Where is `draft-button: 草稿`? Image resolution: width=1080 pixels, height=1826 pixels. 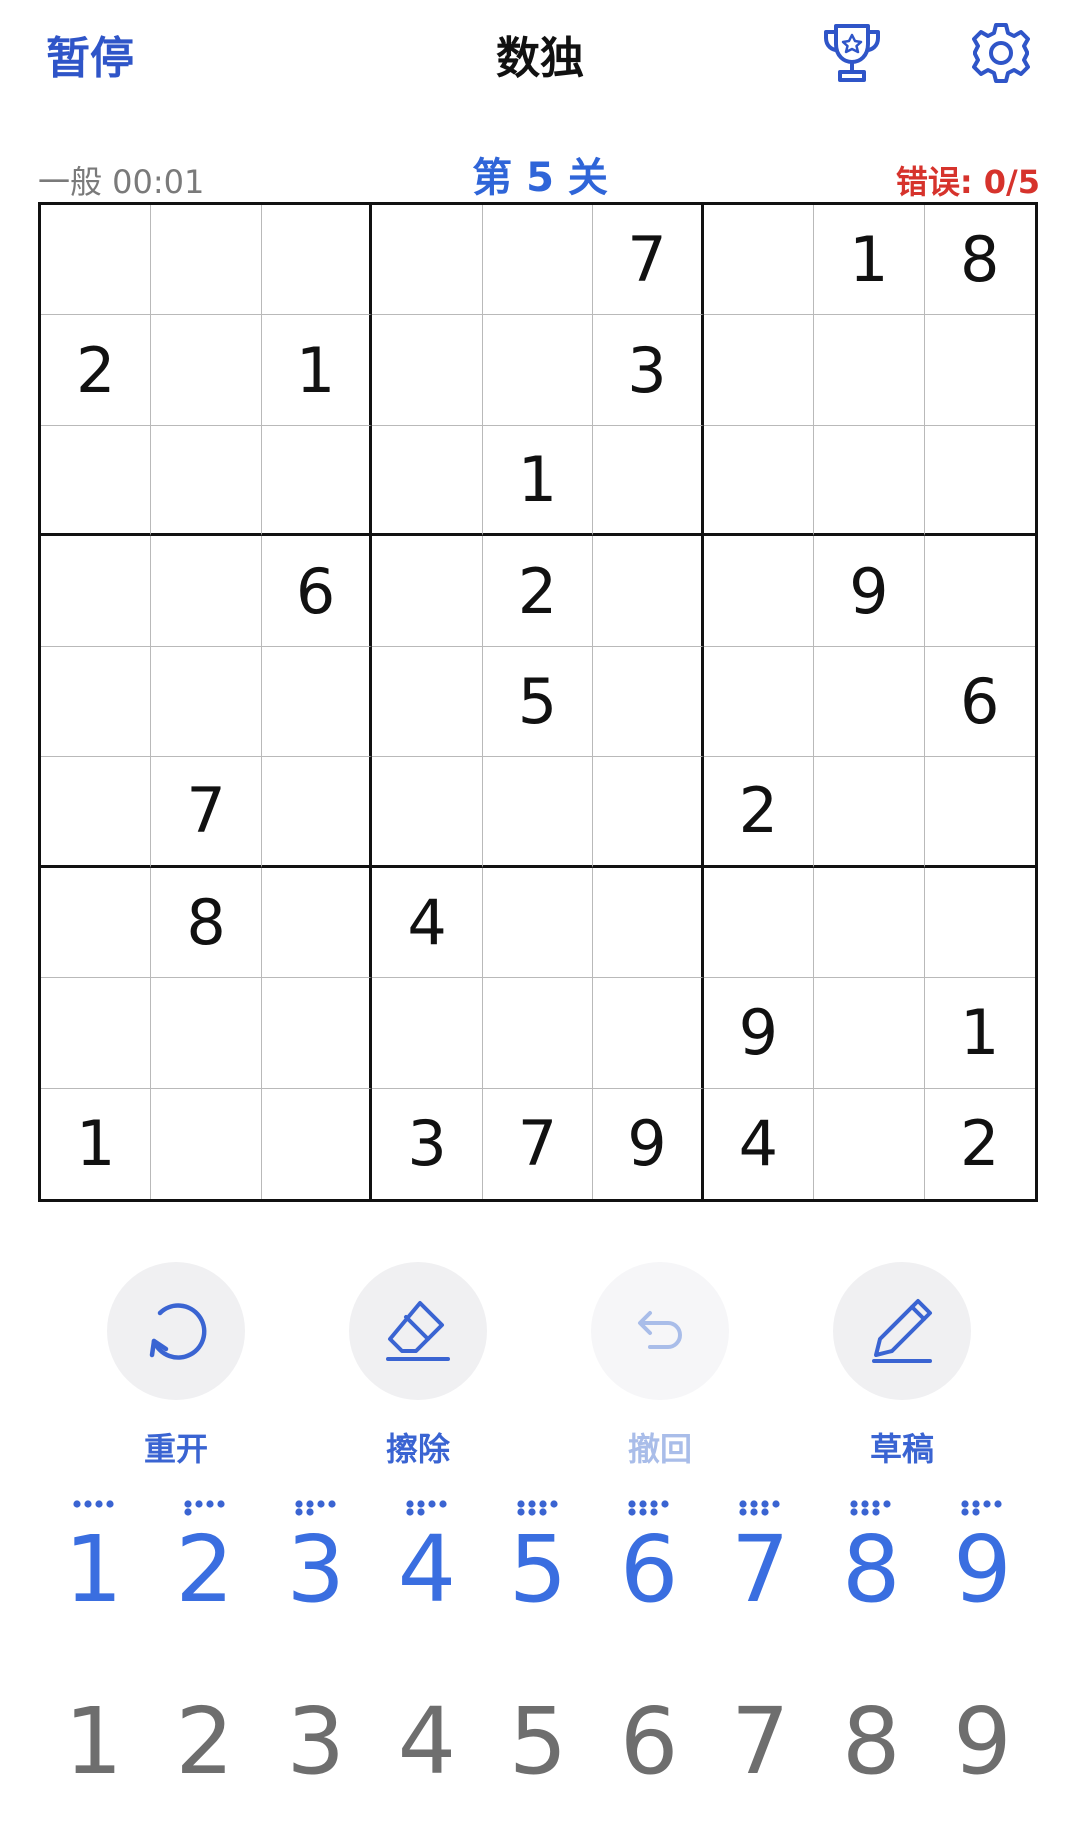 draft-button: 草稿 is located at coordinates (902, 1366).